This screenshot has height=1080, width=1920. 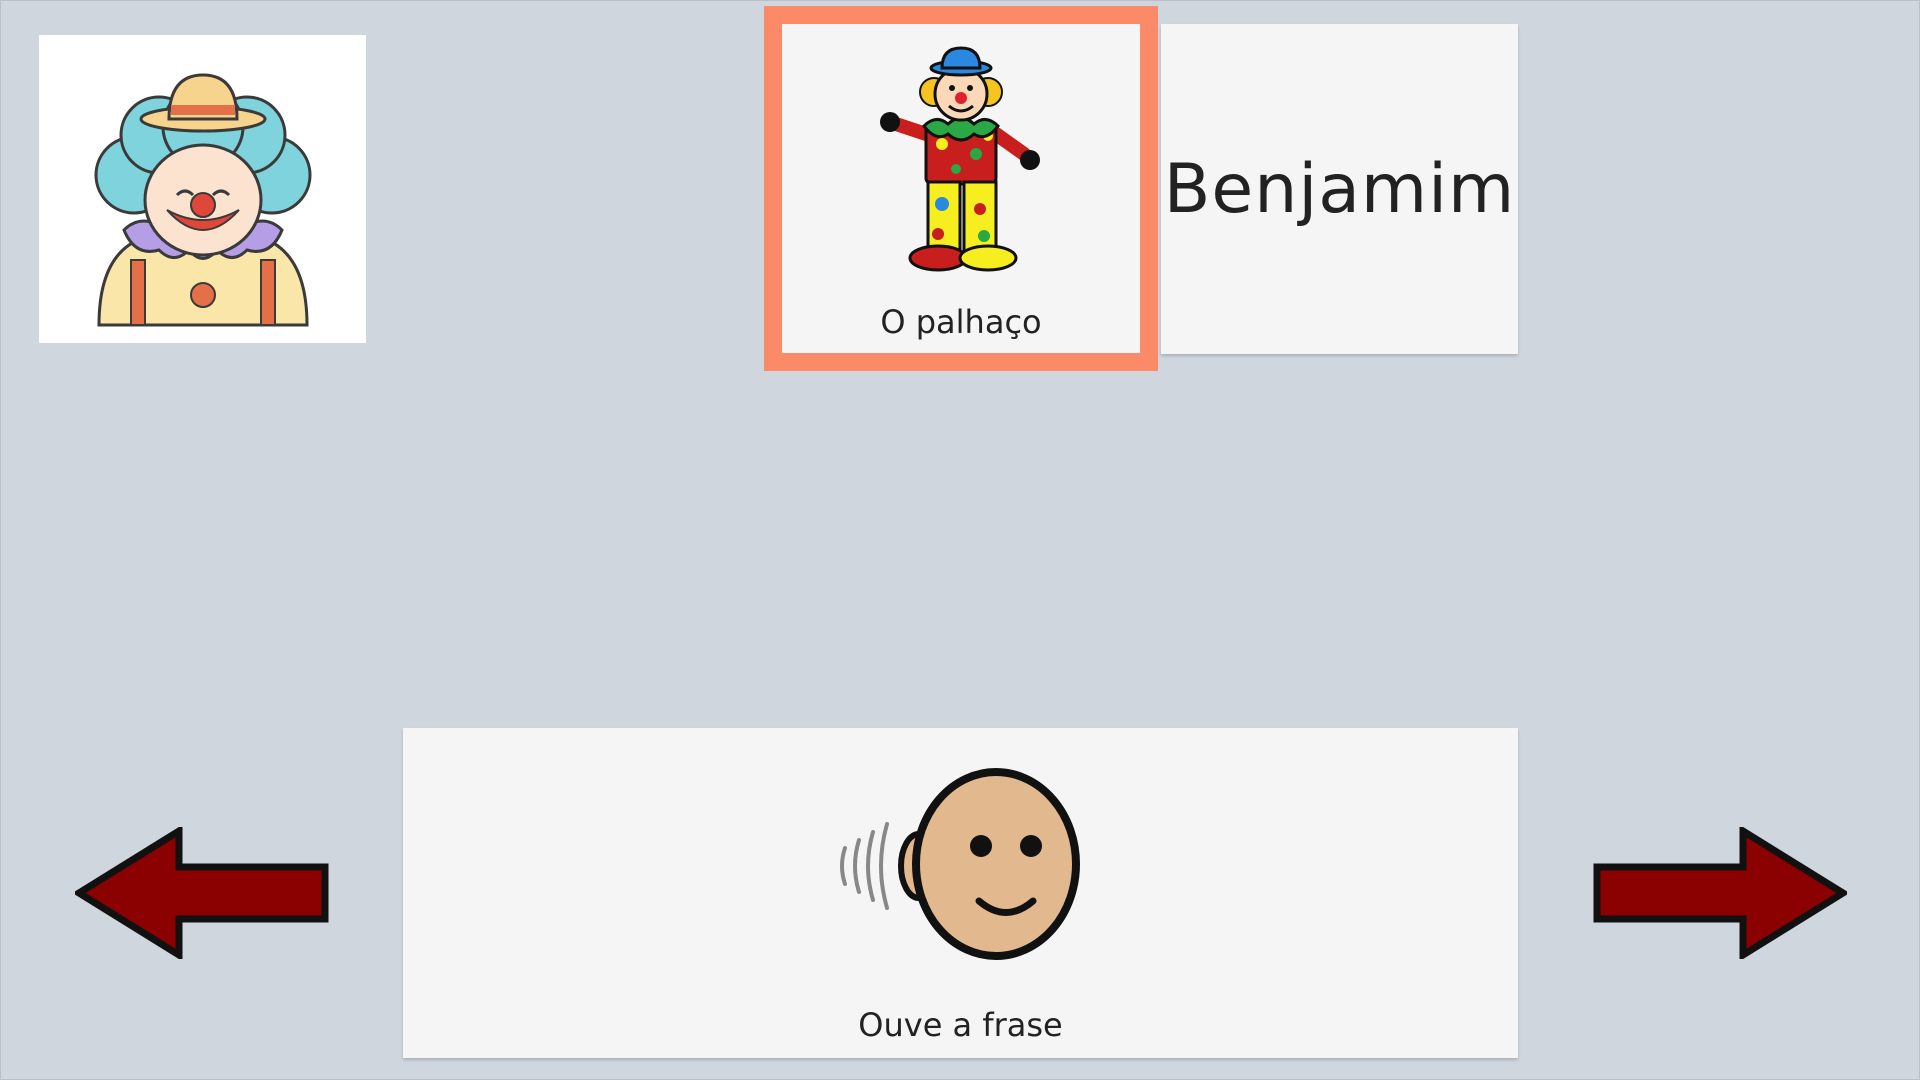 I want to click on arrow-right-icon, so click(x=1721, y=893).